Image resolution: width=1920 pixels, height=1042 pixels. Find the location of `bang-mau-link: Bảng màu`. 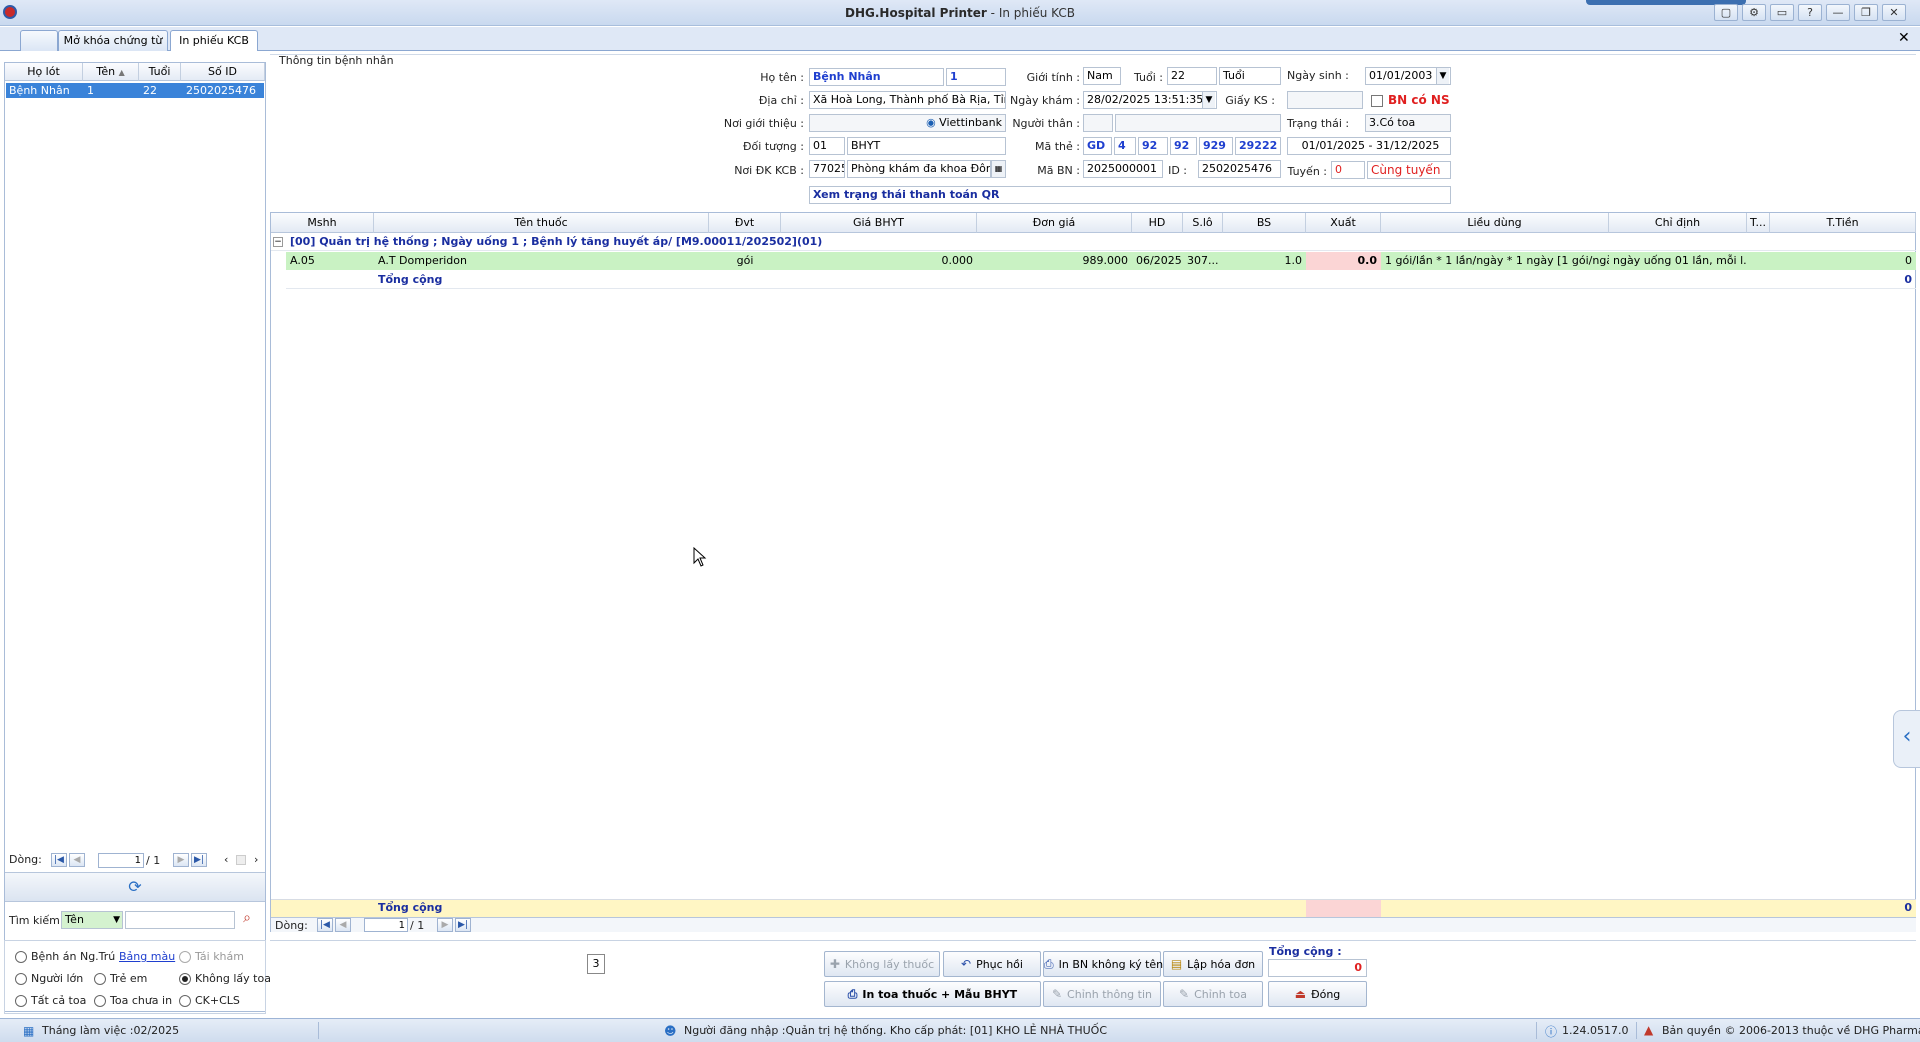

bang-mau-link: Bảng màu is located at coordinates (147, 956).